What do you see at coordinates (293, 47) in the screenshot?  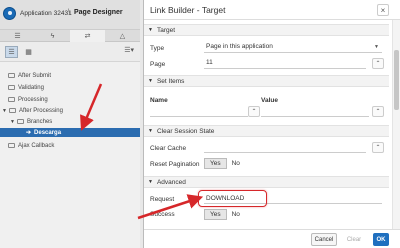 I see `type-select: Page in this application ▼` at bounding box center [293, 47].